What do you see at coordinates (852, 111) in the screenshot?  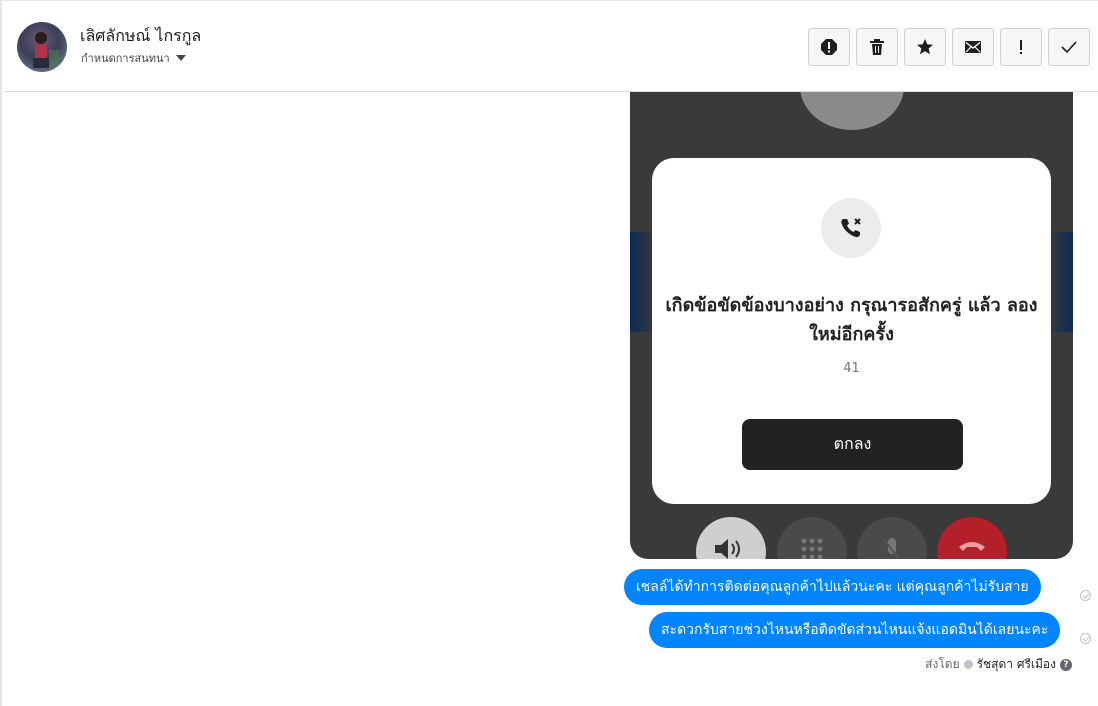 I see `caller-avatar` at bounding box center [852, 111].